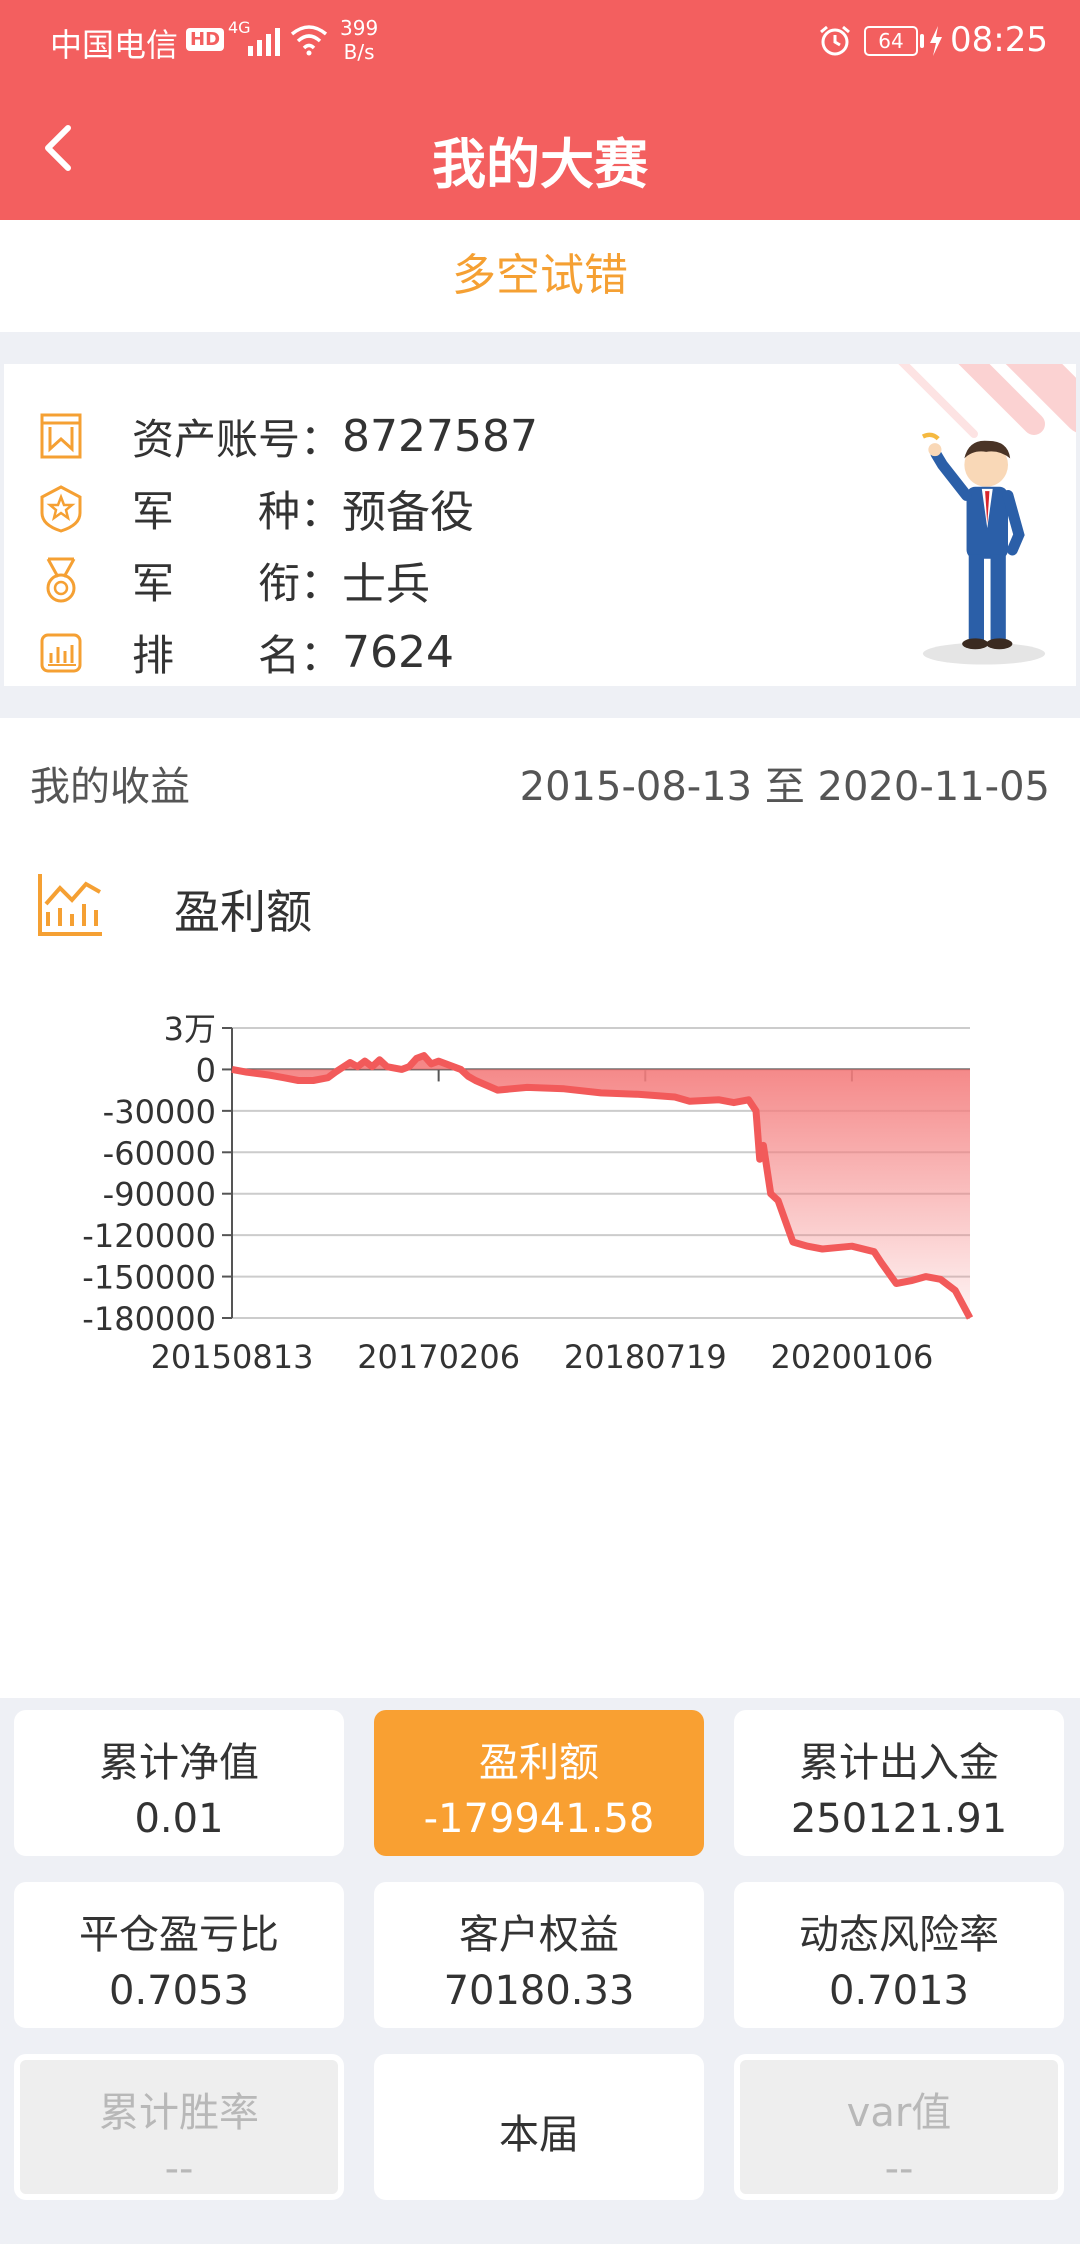 The image size is (1080, 2244). I want to click on stat-value: -179941.58, so click(539, 1819).